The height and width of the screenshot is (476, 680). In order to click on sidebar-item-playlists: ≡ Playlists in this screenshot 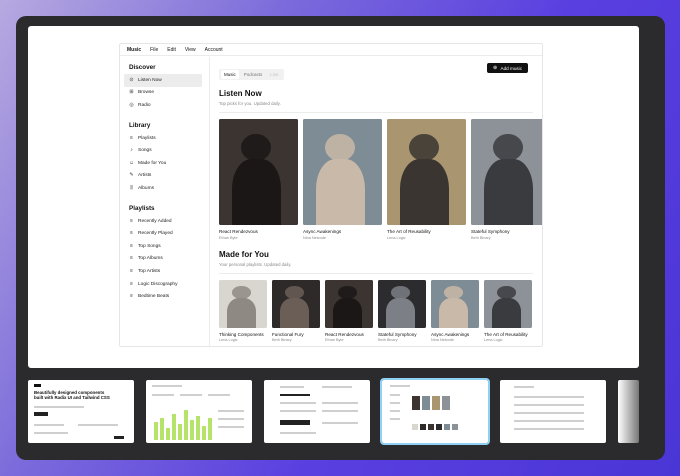, I will do `click(163, 138)`.